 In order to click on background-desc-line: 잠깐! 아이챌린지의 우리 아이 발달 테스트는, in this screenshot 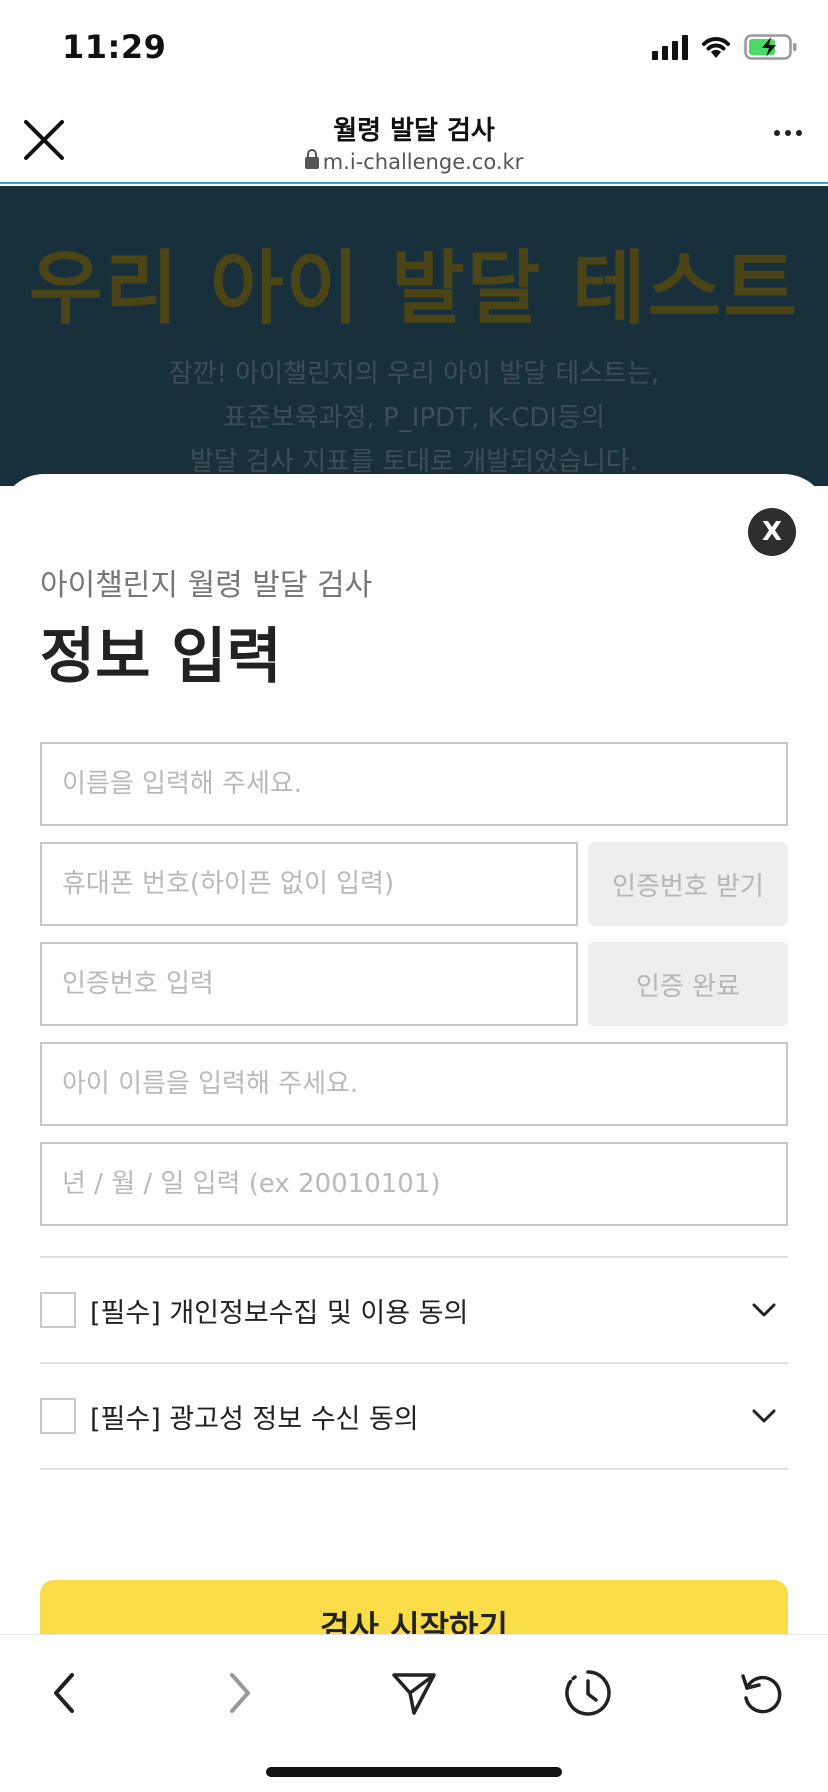, I will do `click(414, 374)`.